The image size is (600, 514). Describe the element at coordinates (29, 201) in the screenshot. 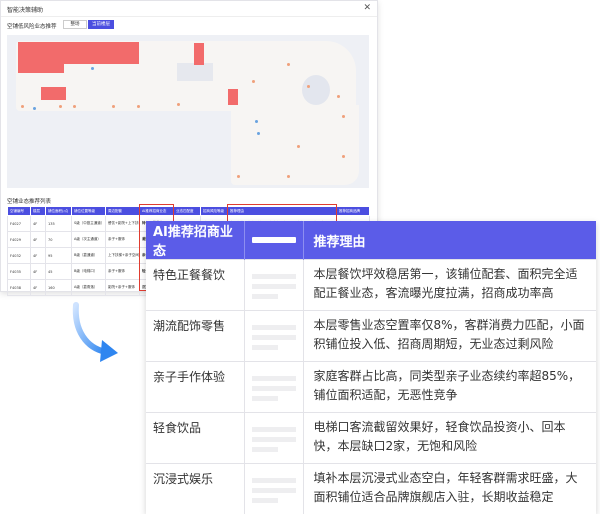

I see `list-section-title: 空铺业态推荐列表` at that location.